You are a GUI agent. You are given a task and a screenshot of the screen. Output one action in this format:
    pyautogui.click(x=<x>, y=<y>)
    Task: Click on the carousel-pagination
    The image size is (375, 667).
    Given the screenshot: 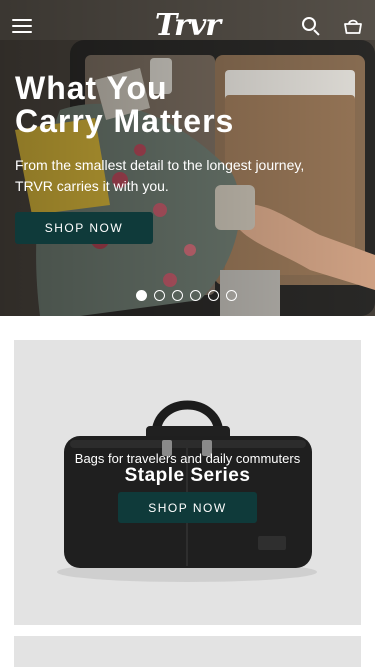 What is the action you would take?
    pyautogui.click(x=186, y=295)
    